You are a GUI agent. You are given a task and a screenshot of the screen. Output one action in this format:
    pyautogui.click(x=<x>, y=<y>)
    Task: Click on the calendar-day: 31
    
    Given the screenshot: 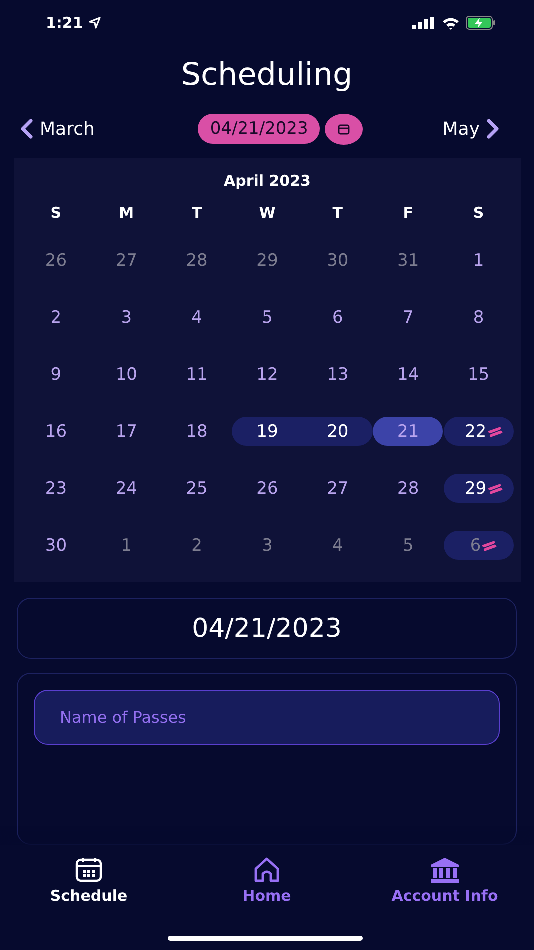 What is the action you would take?
    pyautogui.click(x=408, y=261)
    